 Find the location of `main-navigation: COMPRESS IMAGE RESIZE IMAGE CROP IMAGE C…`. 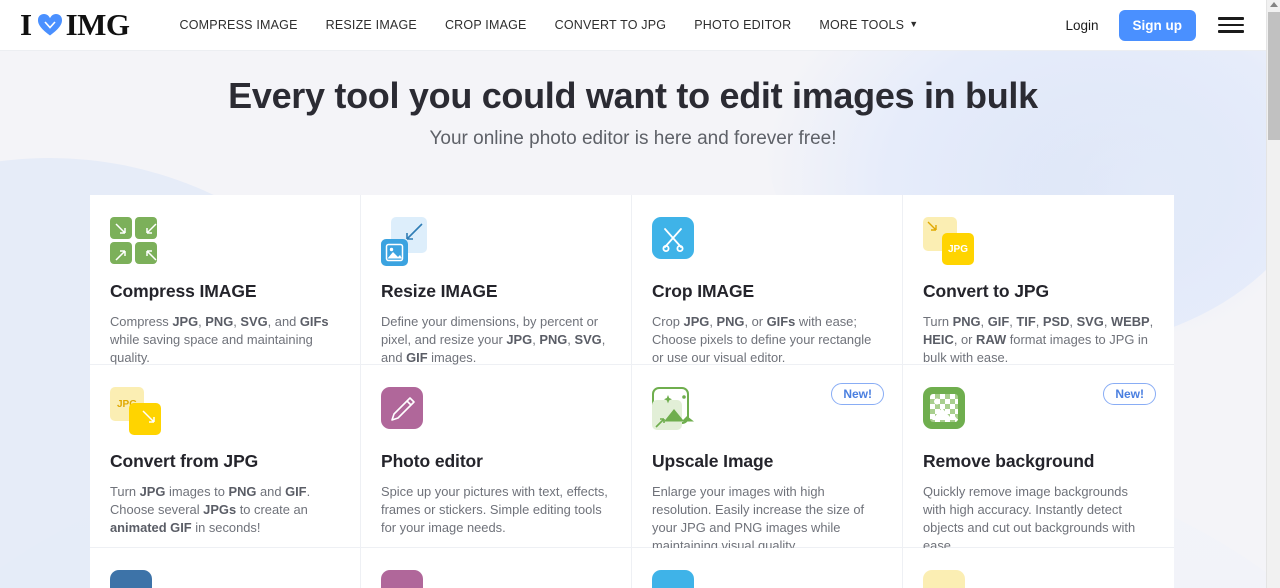

main-navigation: COMPRESS IMAGE RESIZE IMAGE CROP IMAGE C… is located at coordinates (556, 25).